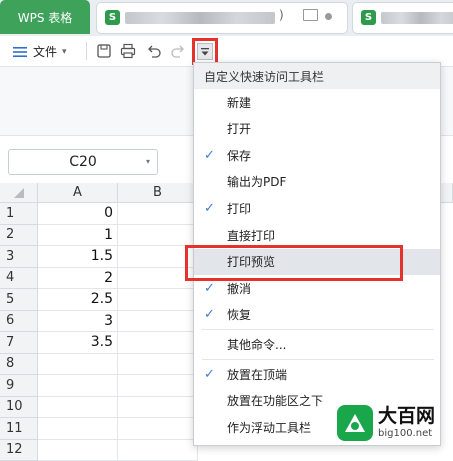 The image size is (453, 461). Describe the element at coordinates (239, 155) in the screenshot. I see `menu-item-label: 保存` at that location.